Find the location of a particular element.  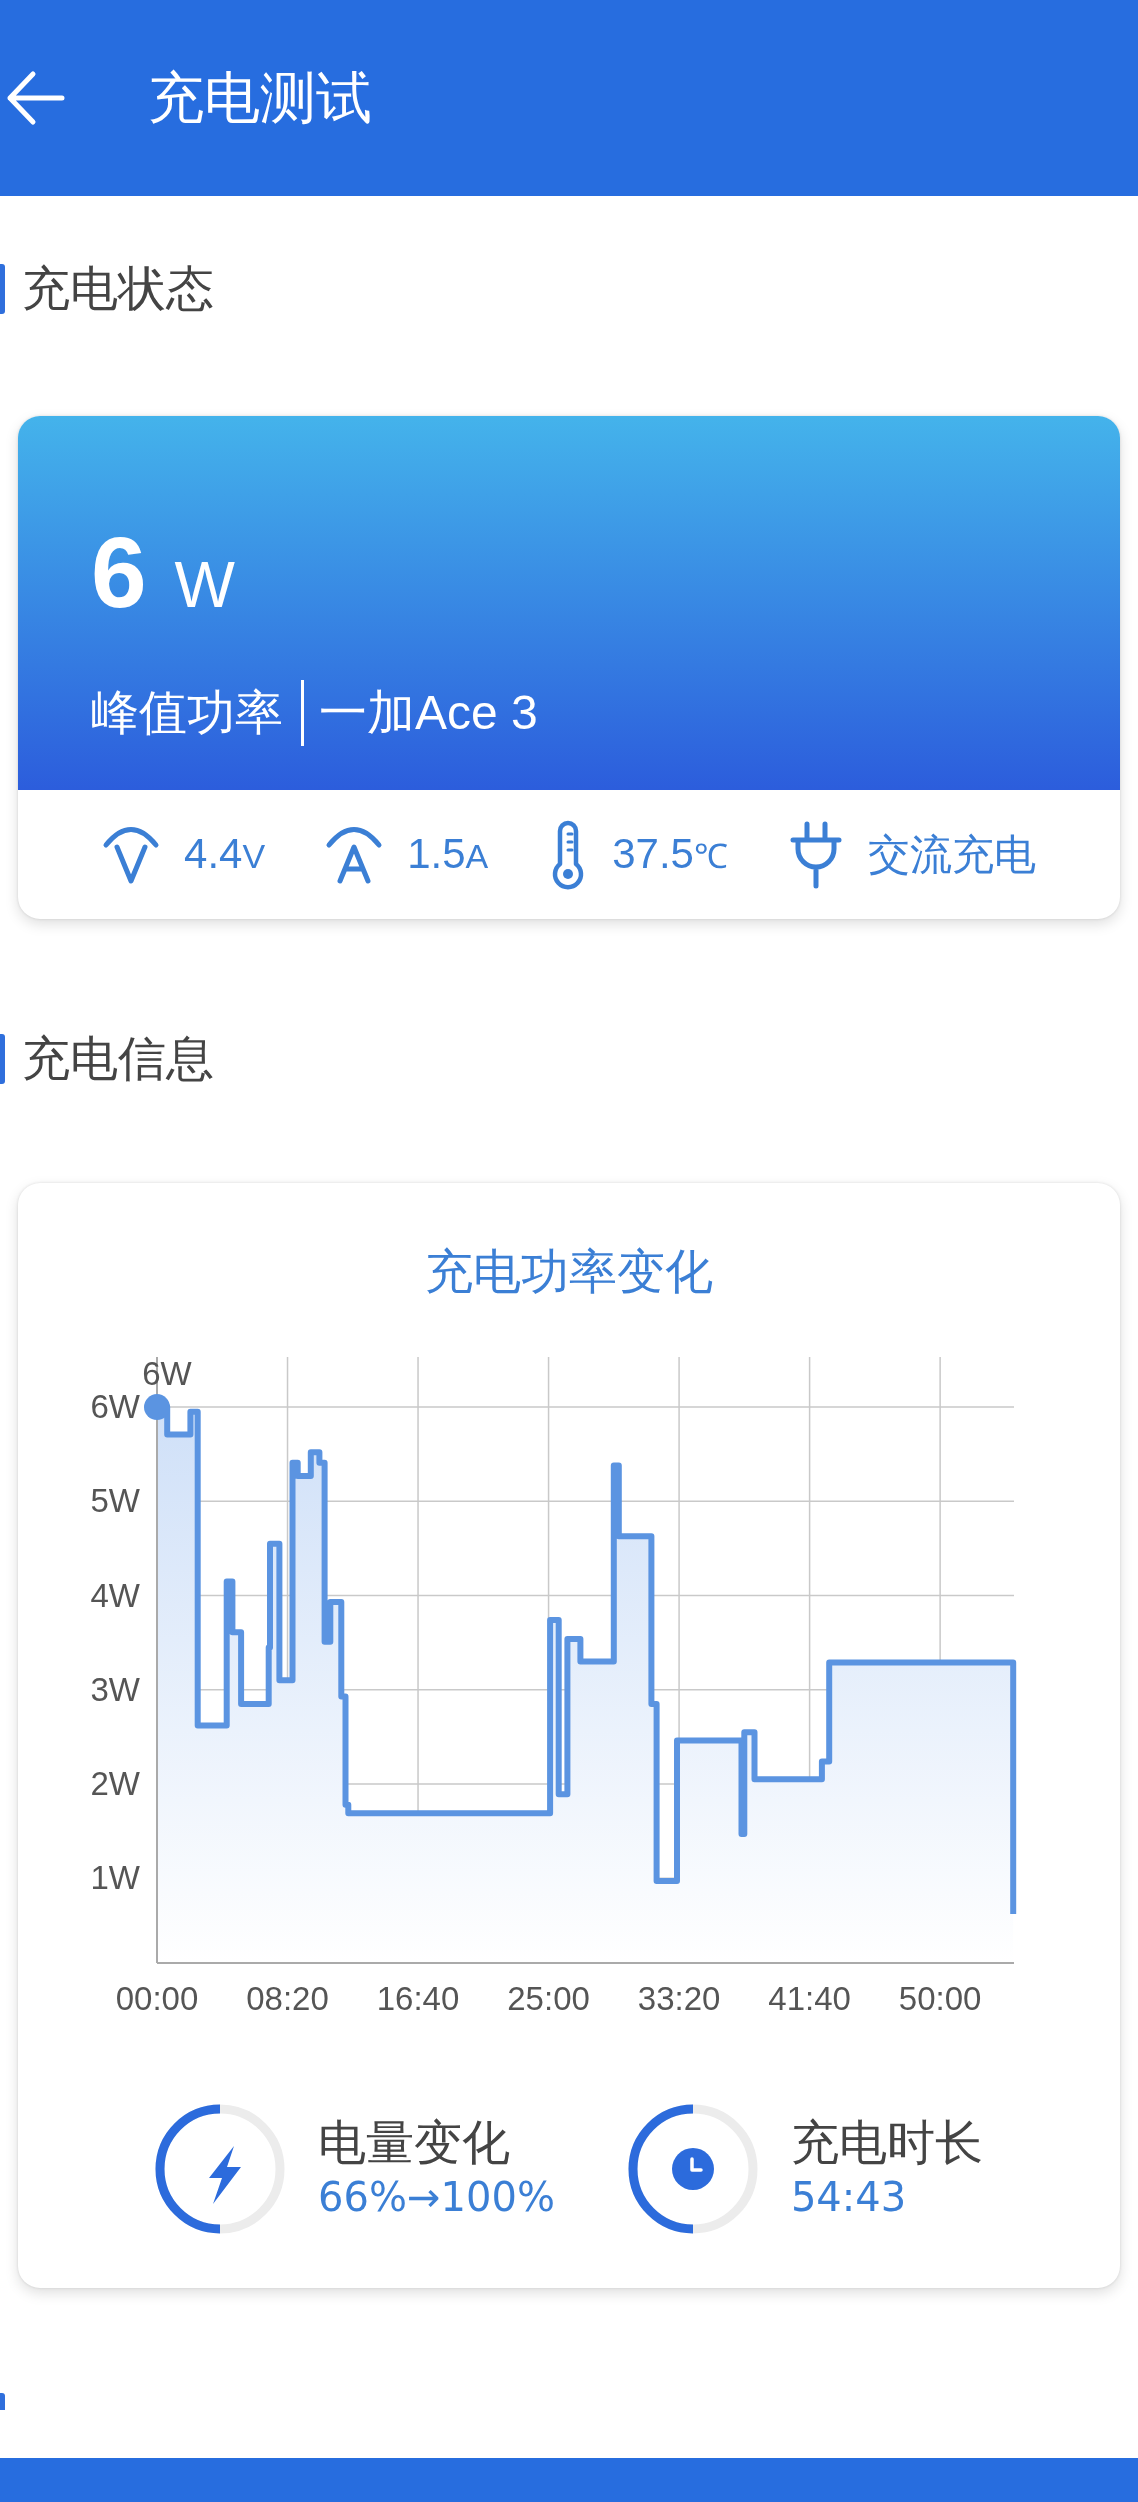

axis-label: 00:00 is located at coordinates (157, 1998).